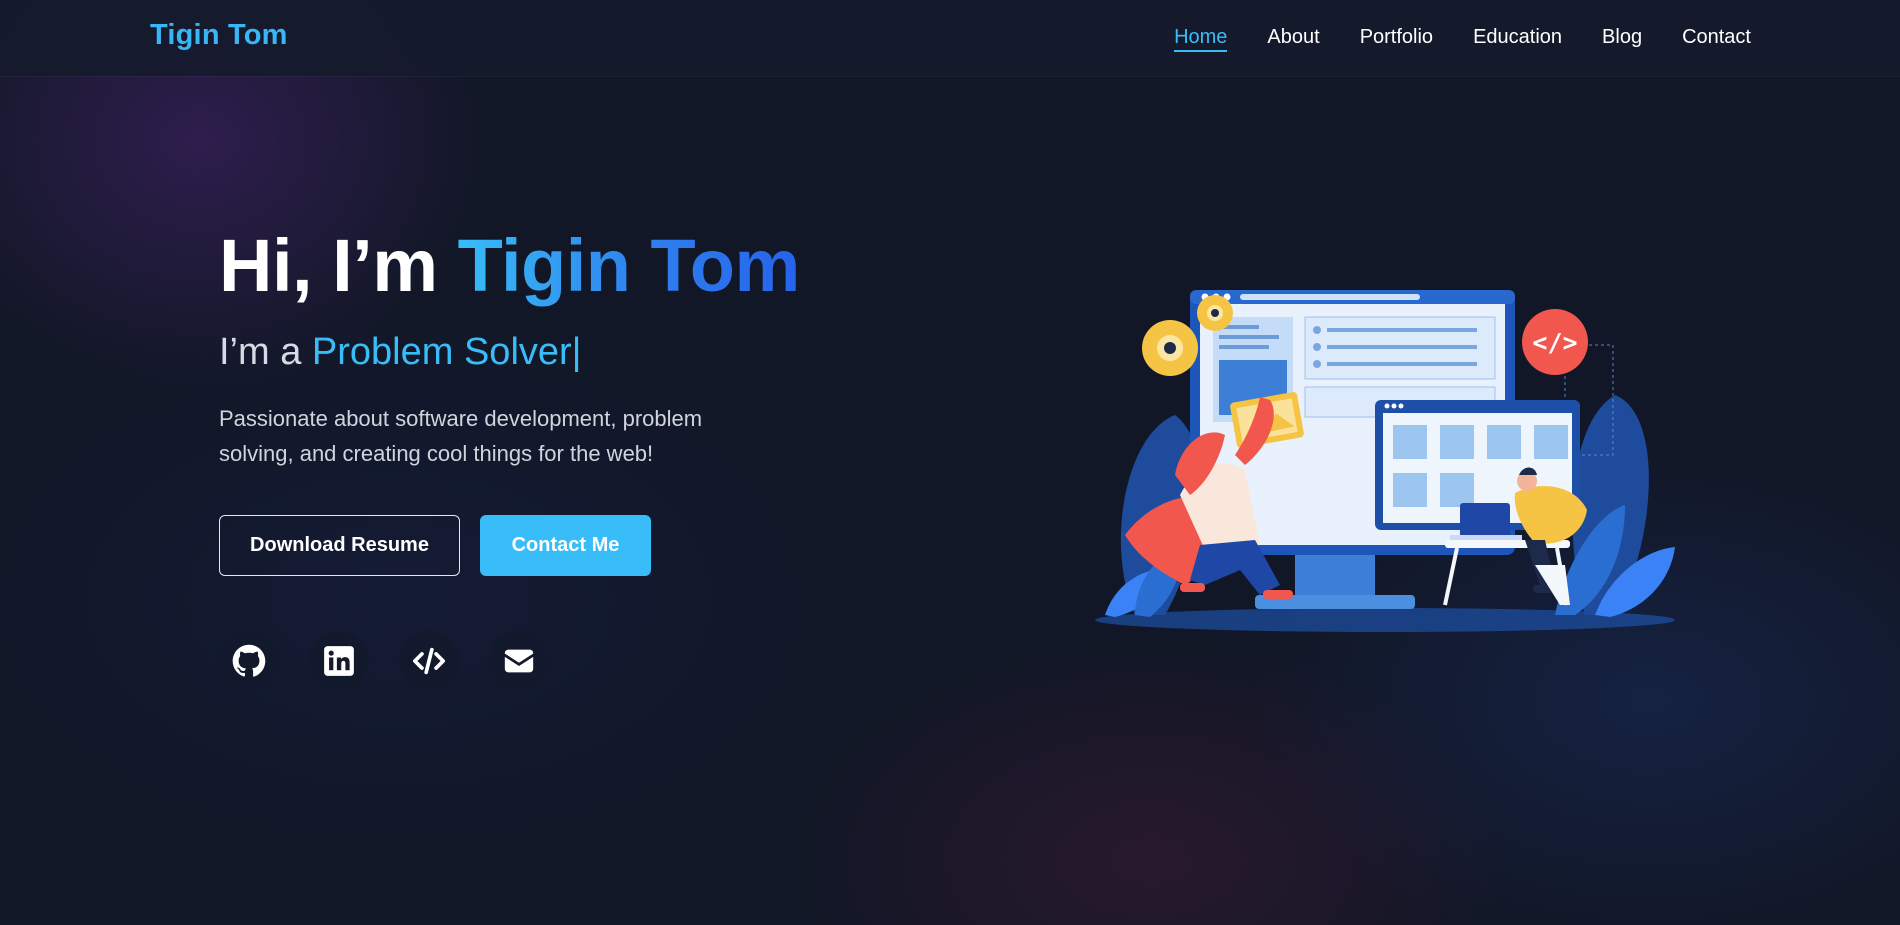 The height and width of the screenshot is (925, 1900). Describe the element at coordinates (265, 352) in the screenshot. I see `role-prefix: I’m a` at that location.